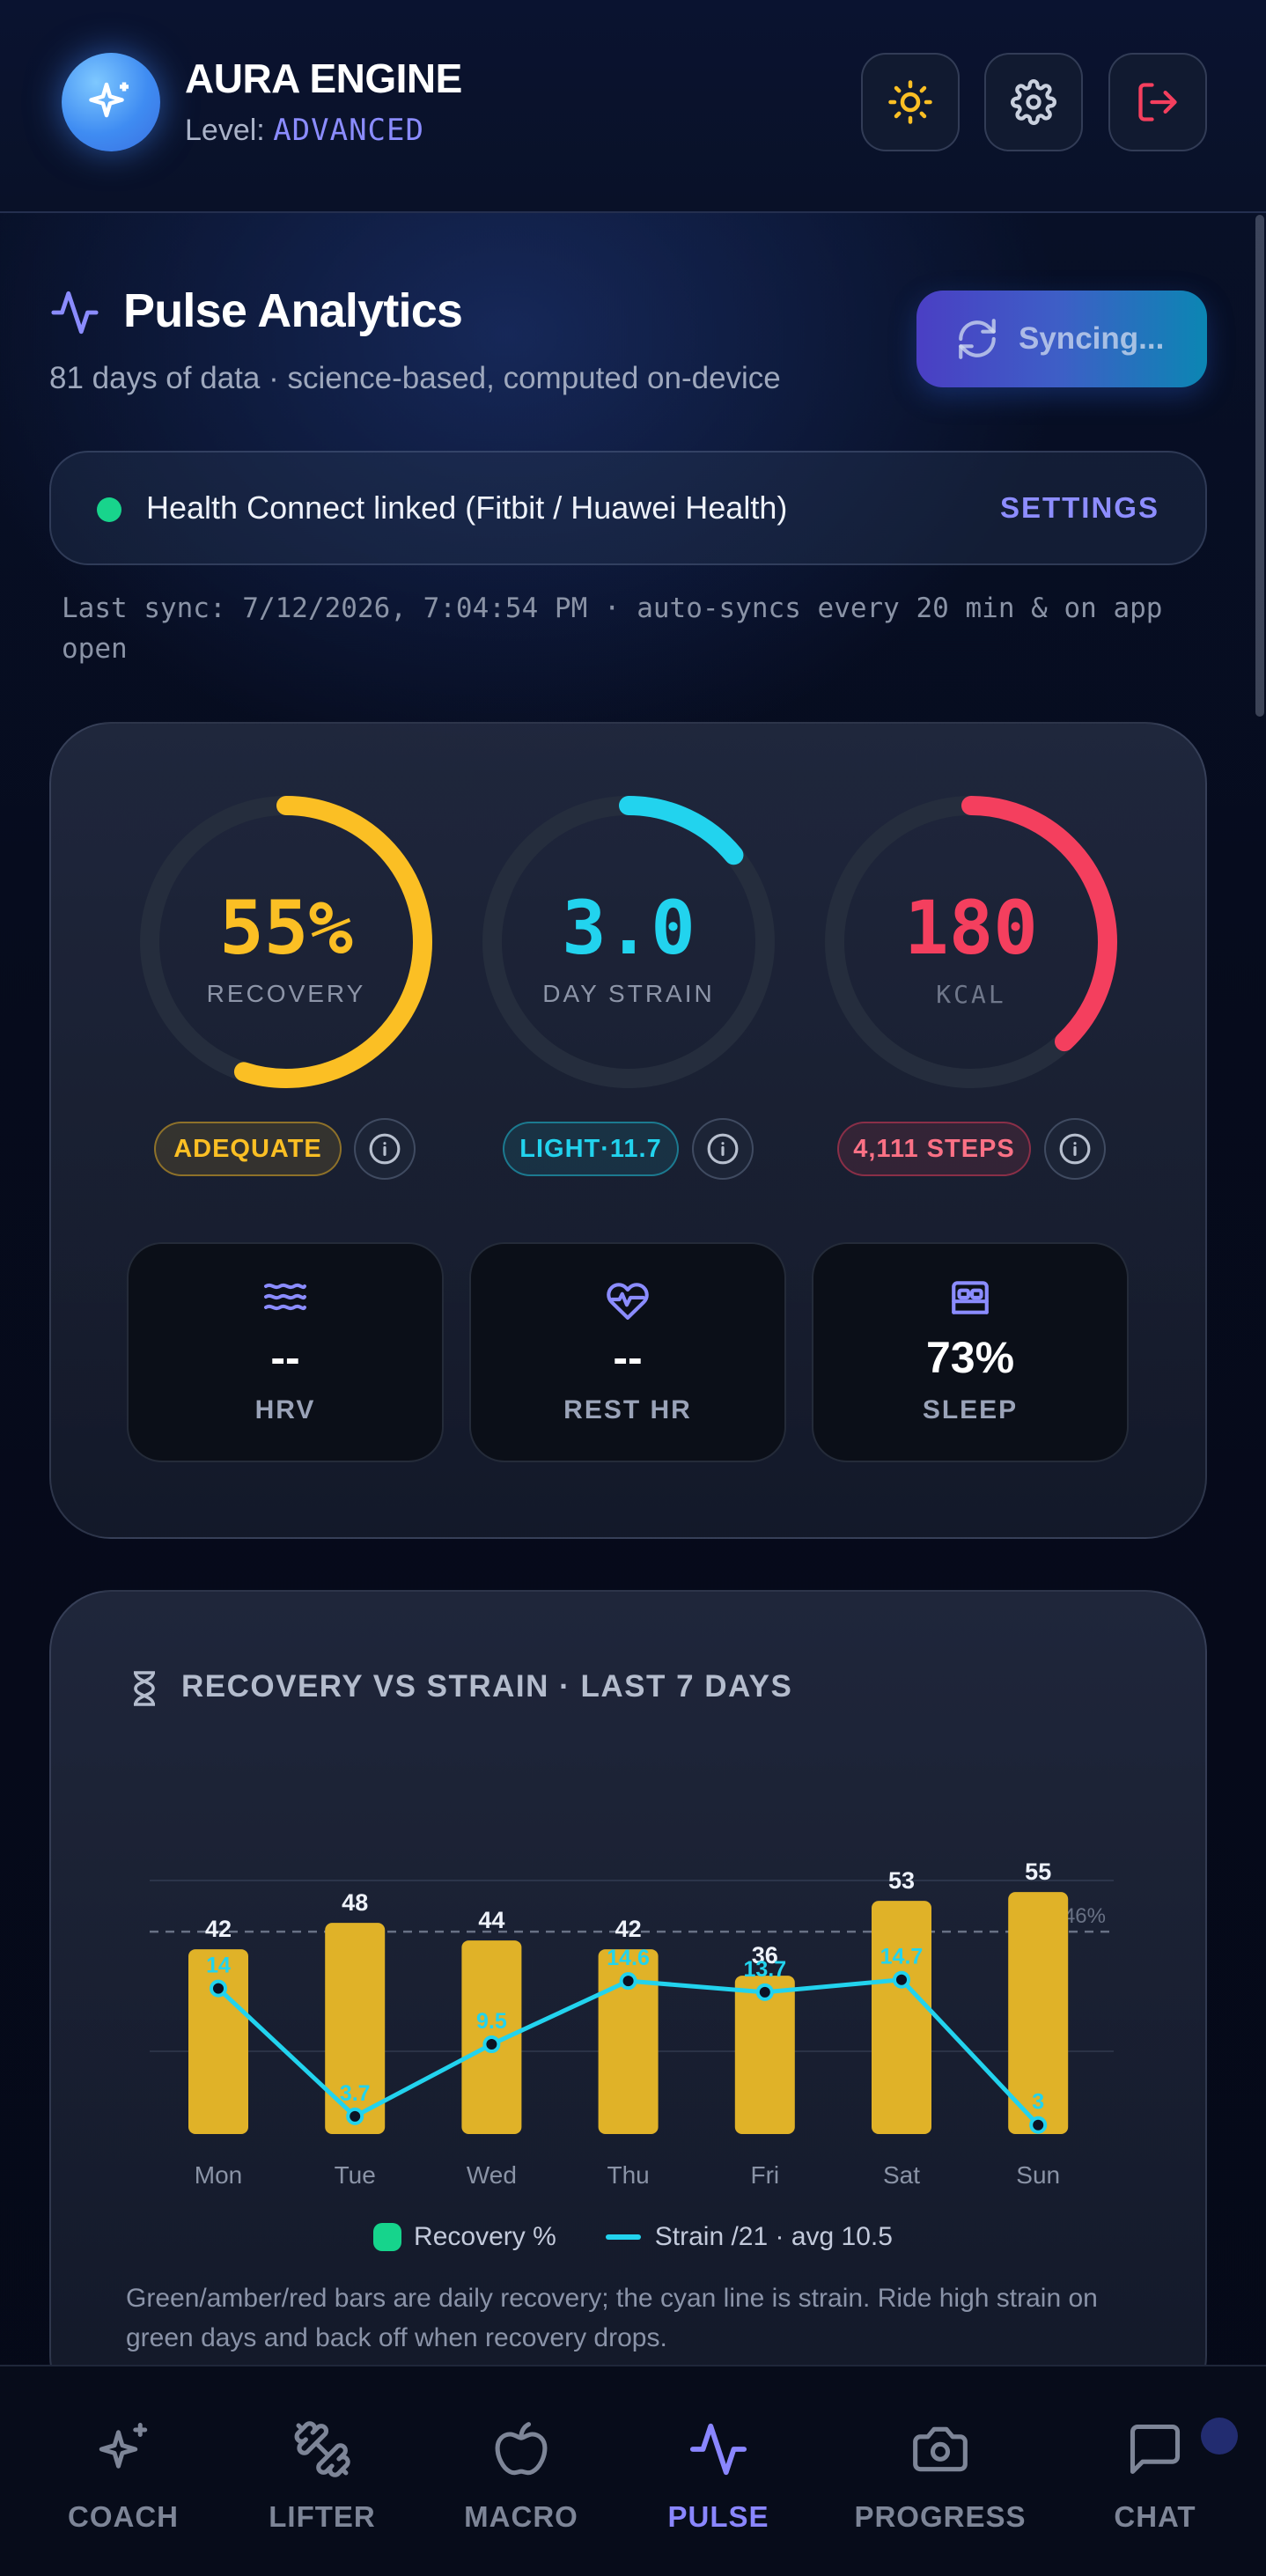 This screenshot has width=1266, height=2576. I want to click on strain-point-label: 3, so click(1038, 2103).